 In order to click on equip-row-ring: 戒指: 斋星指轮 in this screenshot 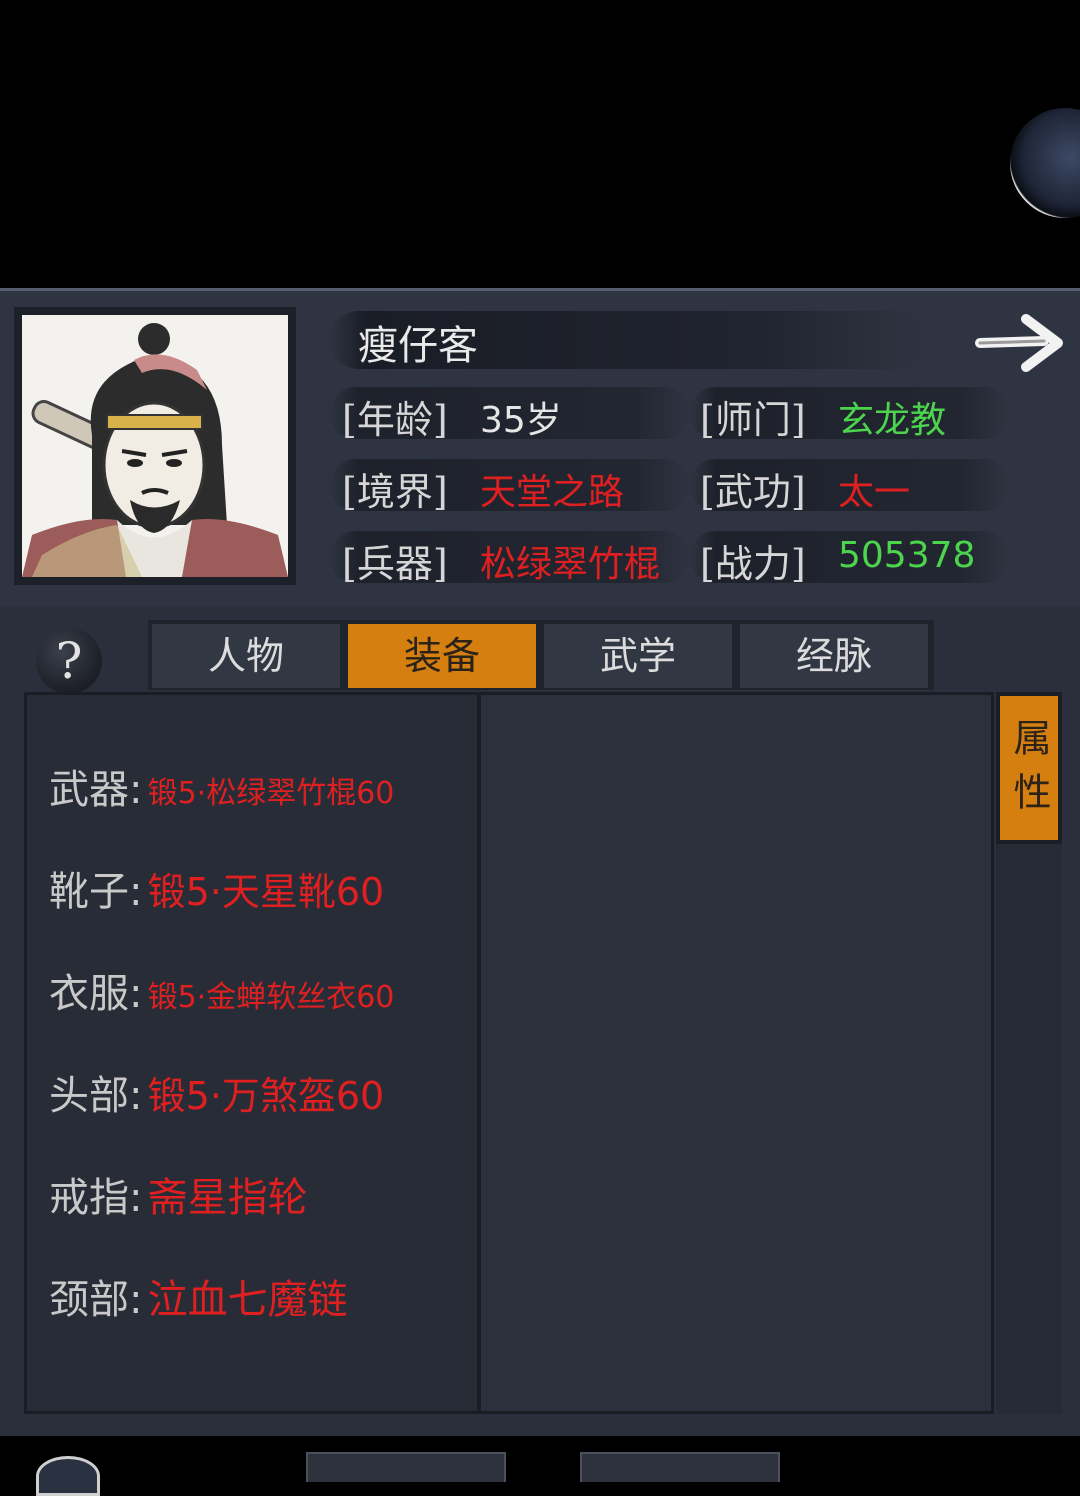, I will do `click(264, 1195)`.